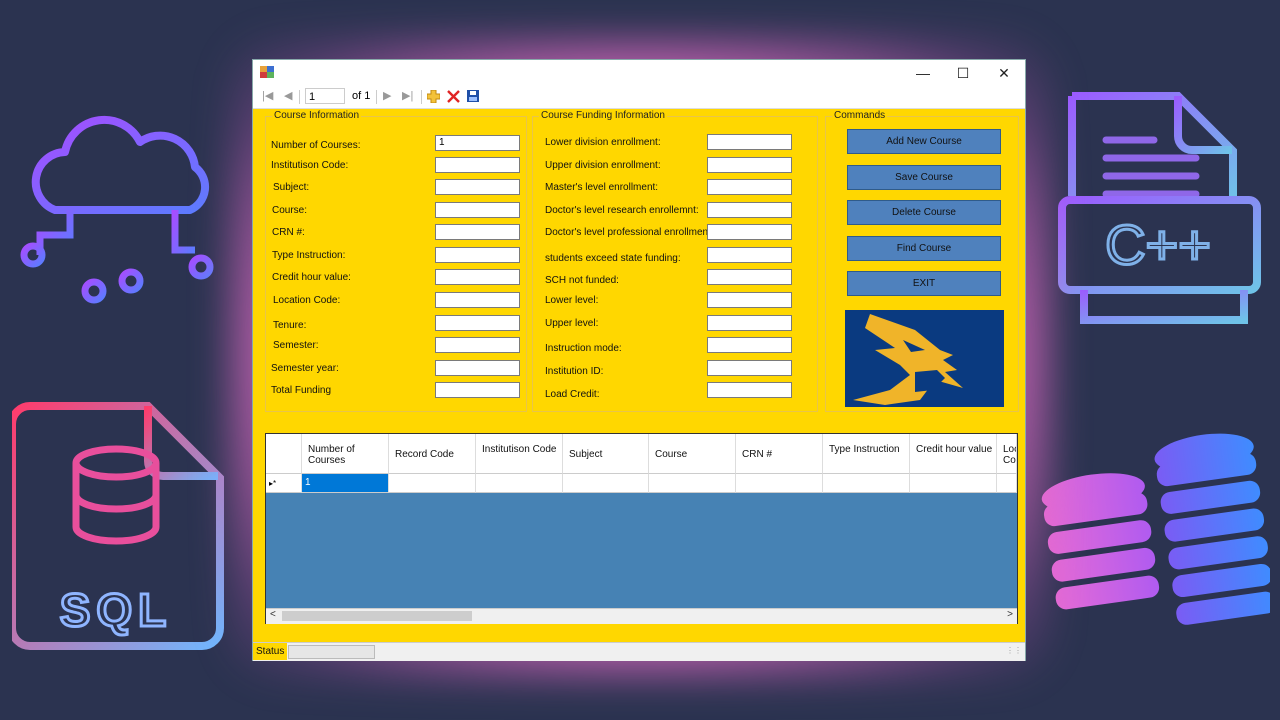  What do you see at coordinates (1007, 454) in the screenshot?
I see `column-header: Location Code` at bounding box center [1007, 454].